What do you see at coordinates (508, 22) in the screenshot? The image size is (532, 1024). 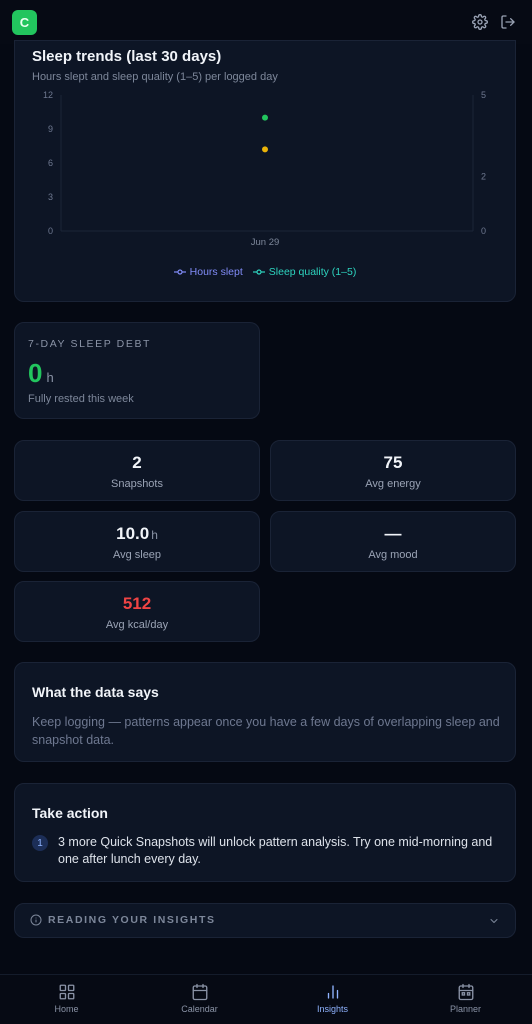 I see `logout-icon` at bounding box center [508, 22].